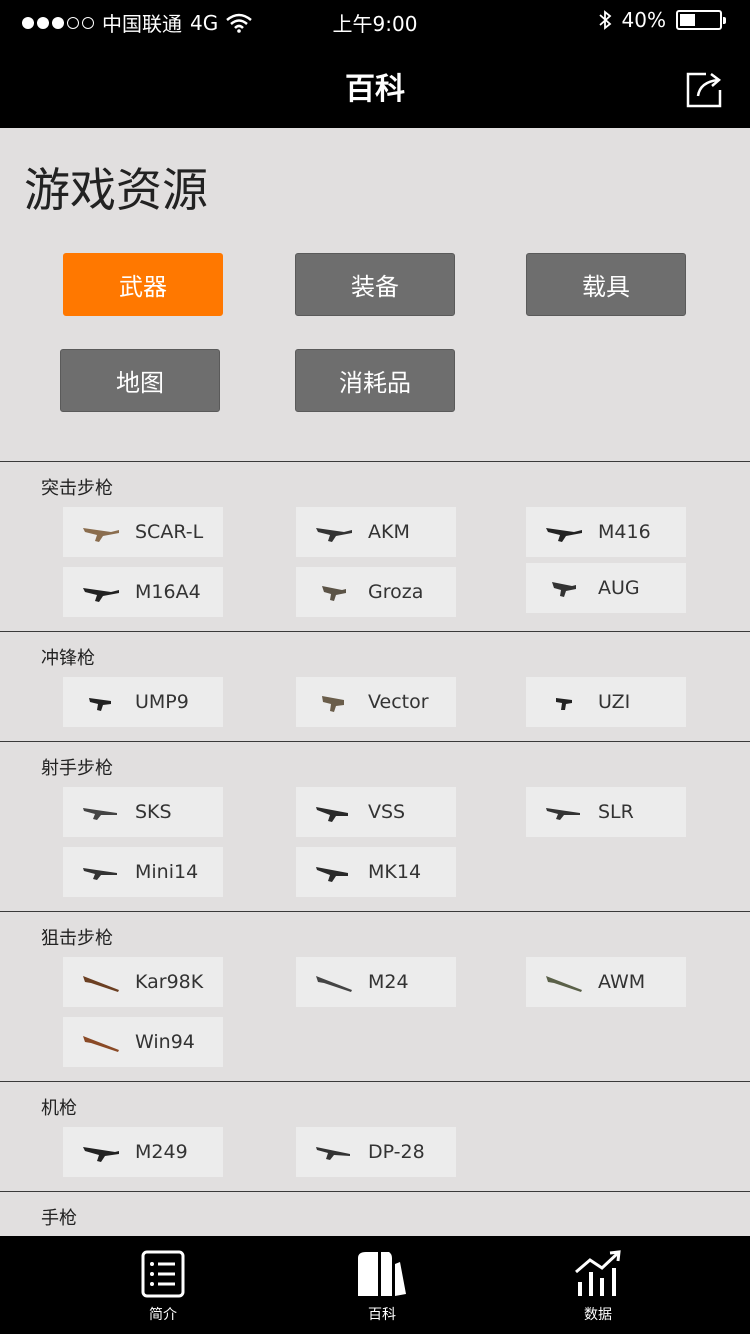 The height and width of the screenshot is (1334, 750). What do you see at coordinates (168, 592) in the screenshot?
I see `weapon-name: M16A4` at bounding box center [168, 592].